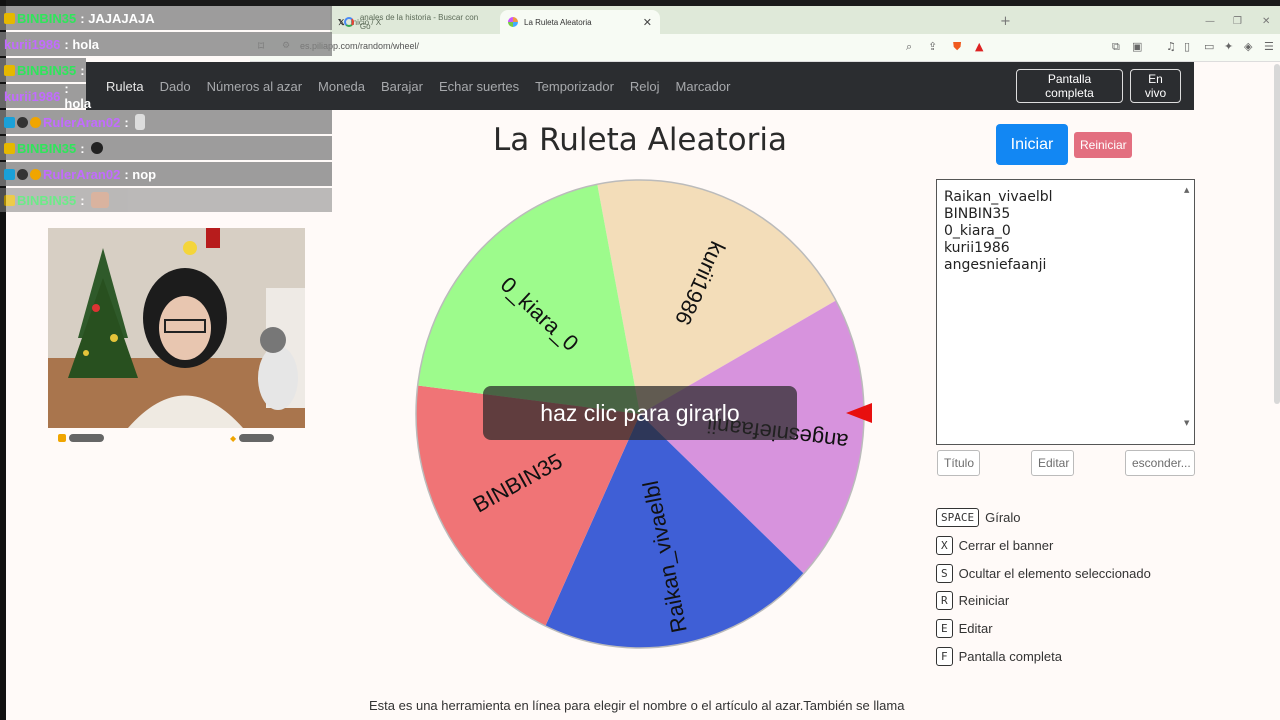 The width and height of the screenshot is (1280, 720). What do you see at coordinates (979, 46) in the screenshot?
I see `rewards-icon: ▲` at bounding box center [979, 46].